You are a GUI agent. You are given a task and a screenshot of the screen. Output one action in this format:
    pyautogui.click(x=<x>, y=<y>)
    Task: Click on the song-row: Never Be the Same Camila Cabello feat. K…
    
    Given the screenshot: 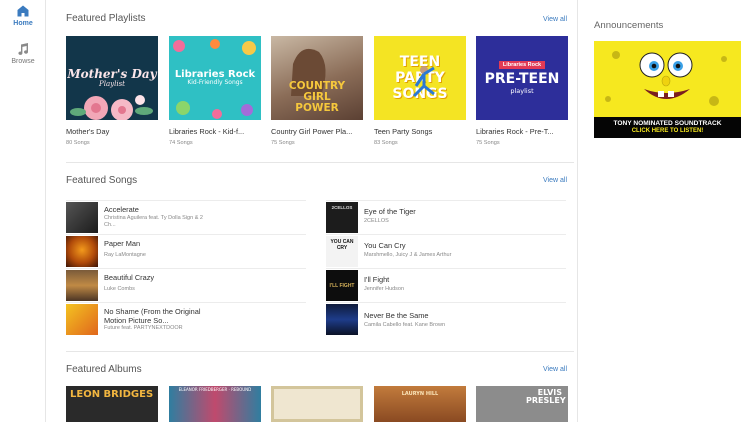 What is the action you would take?
    pyautogui.click(x=446, y=320)
    